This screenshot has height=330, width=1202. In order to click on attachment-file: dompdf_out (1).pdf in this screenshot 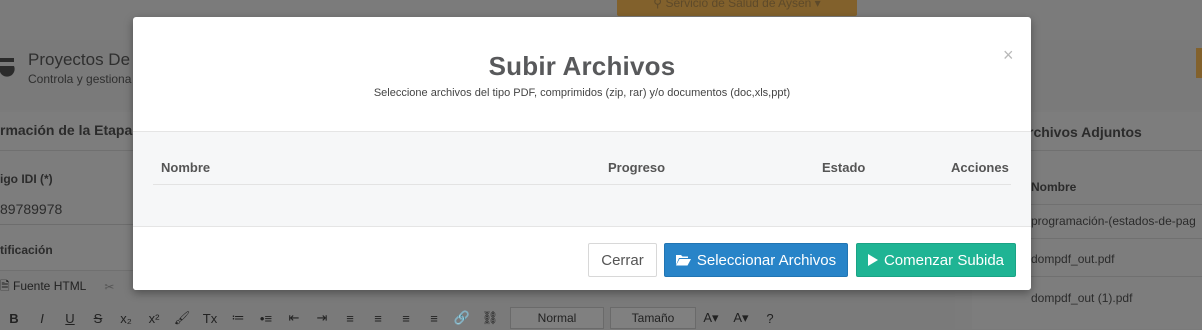, I will do `click(1081, 298)`.